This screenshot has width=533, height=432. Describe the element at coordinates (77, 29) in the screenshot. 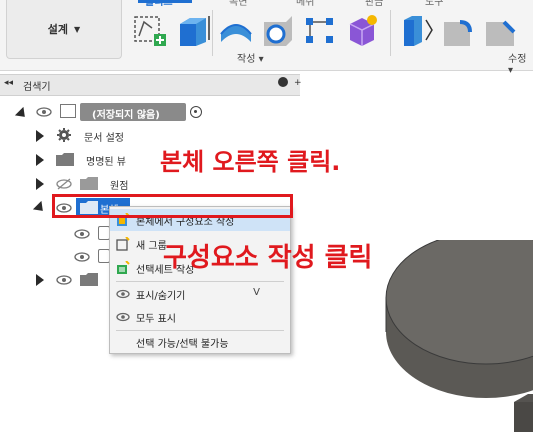

I see `chevron-down-icon: ▼` at that location.